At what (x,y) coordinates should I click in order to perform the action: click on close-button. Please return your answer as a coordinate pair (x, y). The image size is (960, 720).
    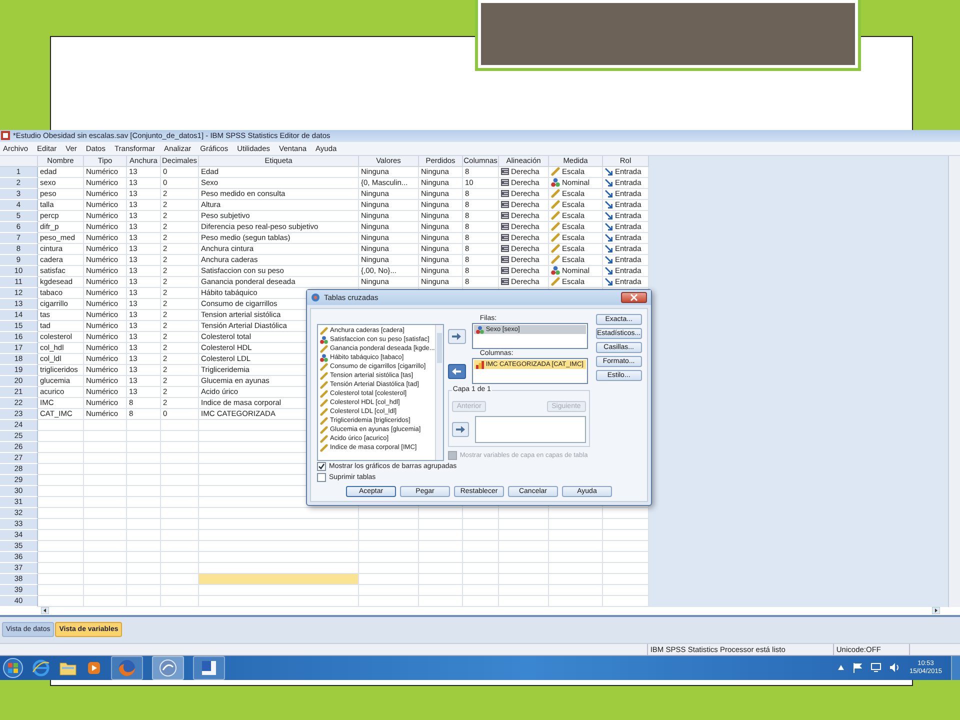
    Looking at the image, I should click on (634, 297).